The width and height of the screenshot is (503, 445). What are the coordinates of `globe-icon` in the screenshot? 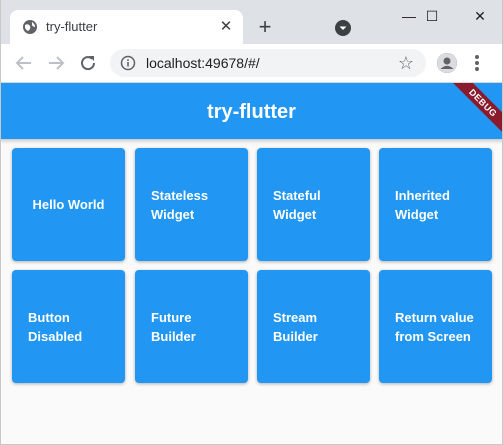 It's located at (30, 27).